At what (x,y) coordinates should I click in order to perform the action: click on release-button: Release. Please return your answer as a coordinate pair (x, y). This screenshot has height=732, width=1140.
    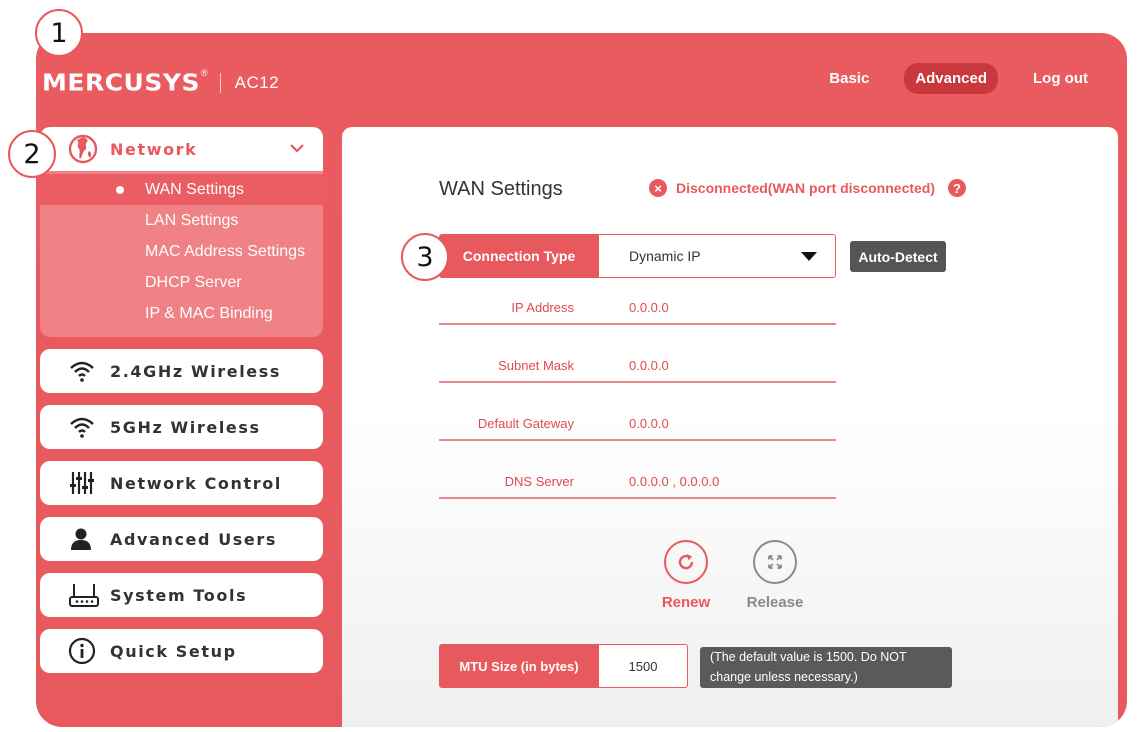
    Looking at the image, I should click on (775, 575).